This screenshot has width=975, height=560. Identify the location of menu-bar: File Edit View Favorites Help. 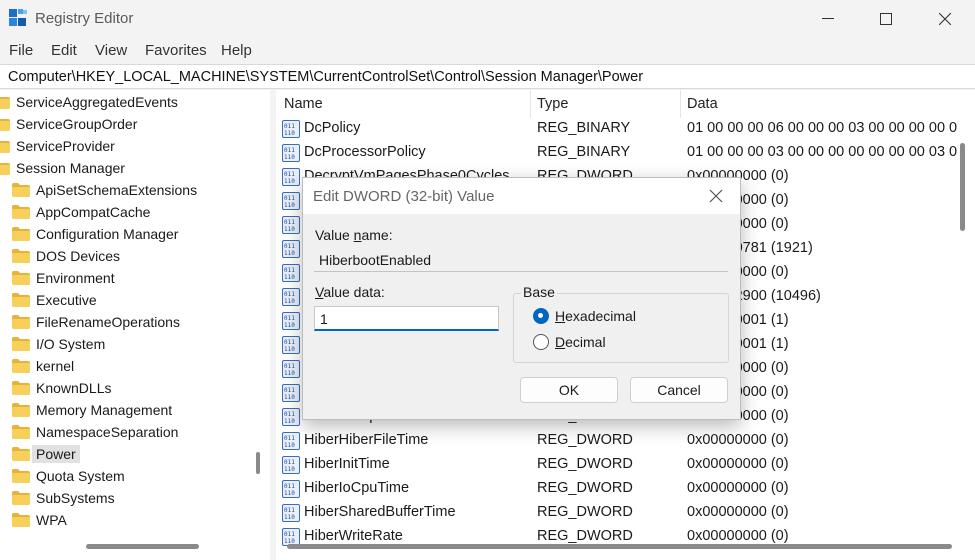
(487, 51).